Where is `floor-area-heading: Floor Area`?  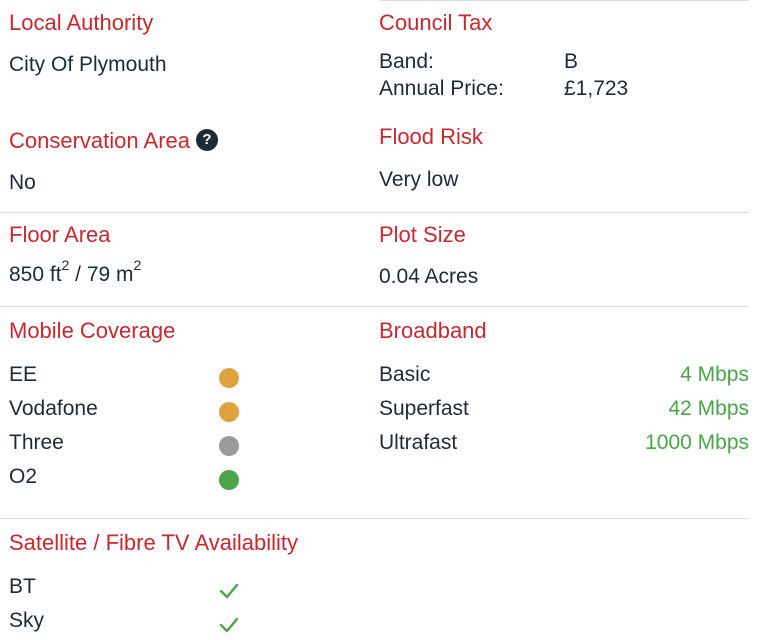
floor-area-heading: Floor Area is located at coordinates (60, 234).